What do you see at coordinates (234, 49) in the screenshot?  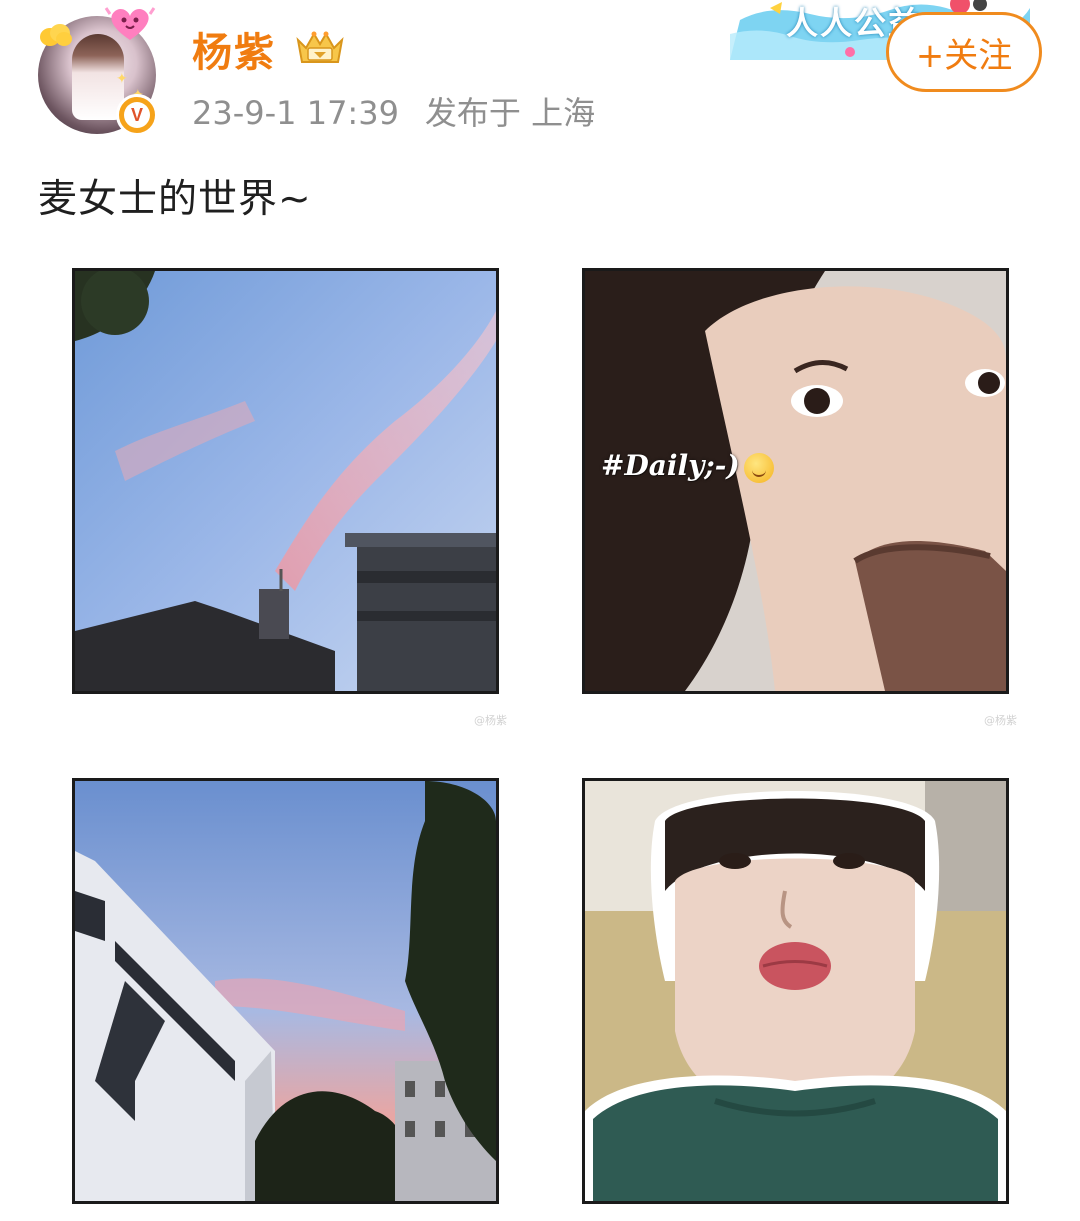 I see `author-name: 杨紫` at bounding box center [234, 49].